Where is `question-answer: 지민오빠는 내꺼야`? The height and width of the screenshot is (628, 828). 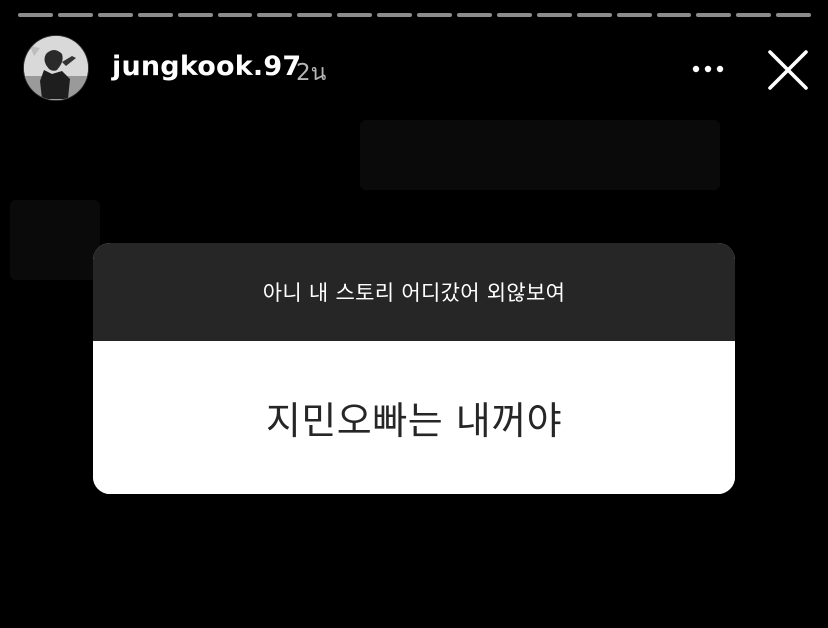 question-answer: 지민오빠는 내꺼야 is located at coordinates (414, 421).